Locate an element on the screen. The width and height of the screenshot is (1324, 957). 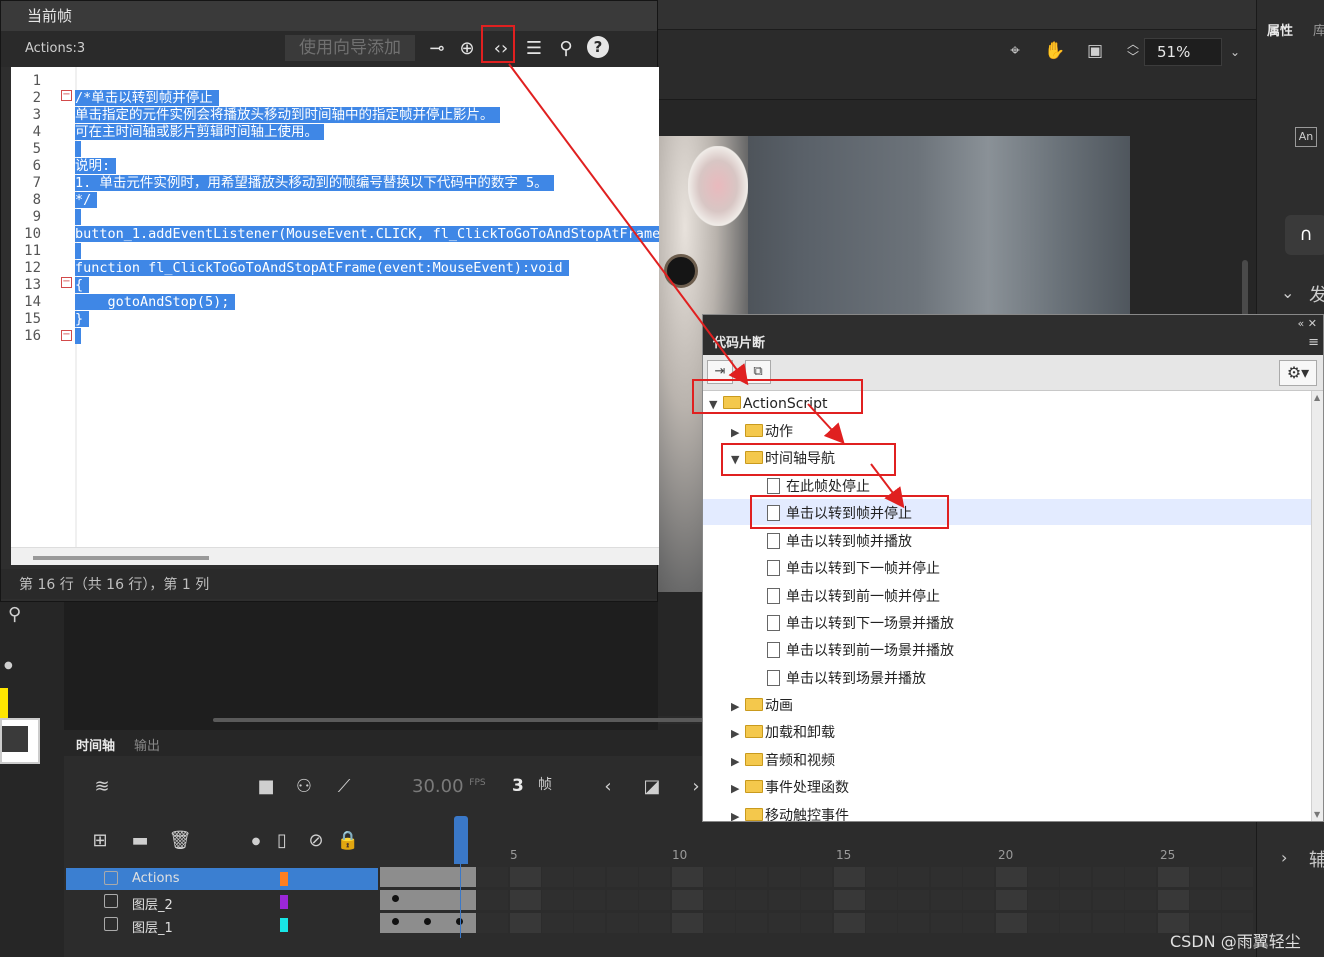
code-line: } is located at coordinates (82, 319).